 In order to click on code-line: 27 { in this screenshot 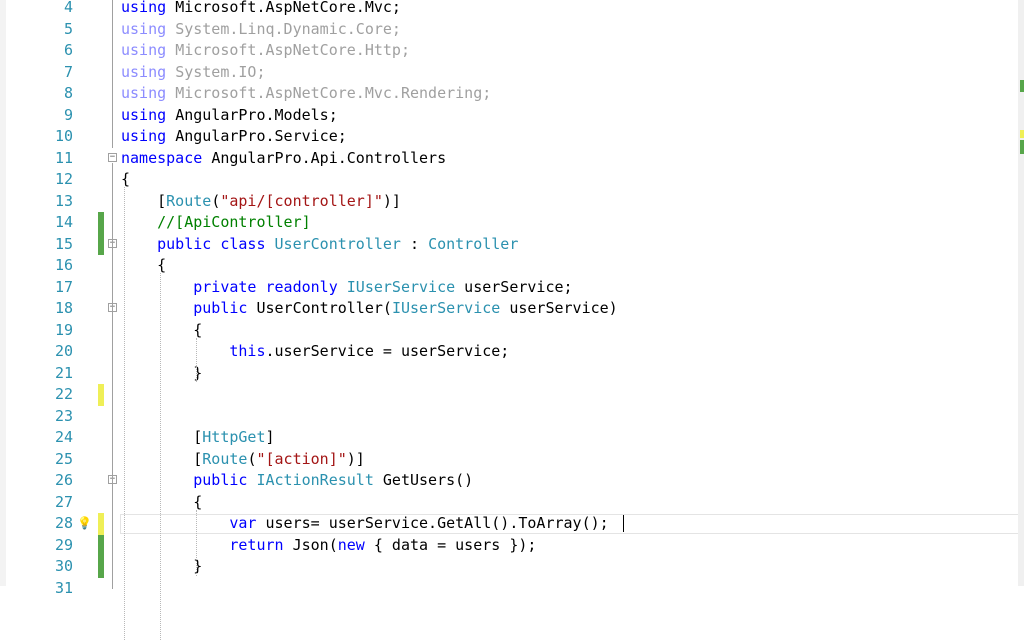, I will do `click(505, 503)`.